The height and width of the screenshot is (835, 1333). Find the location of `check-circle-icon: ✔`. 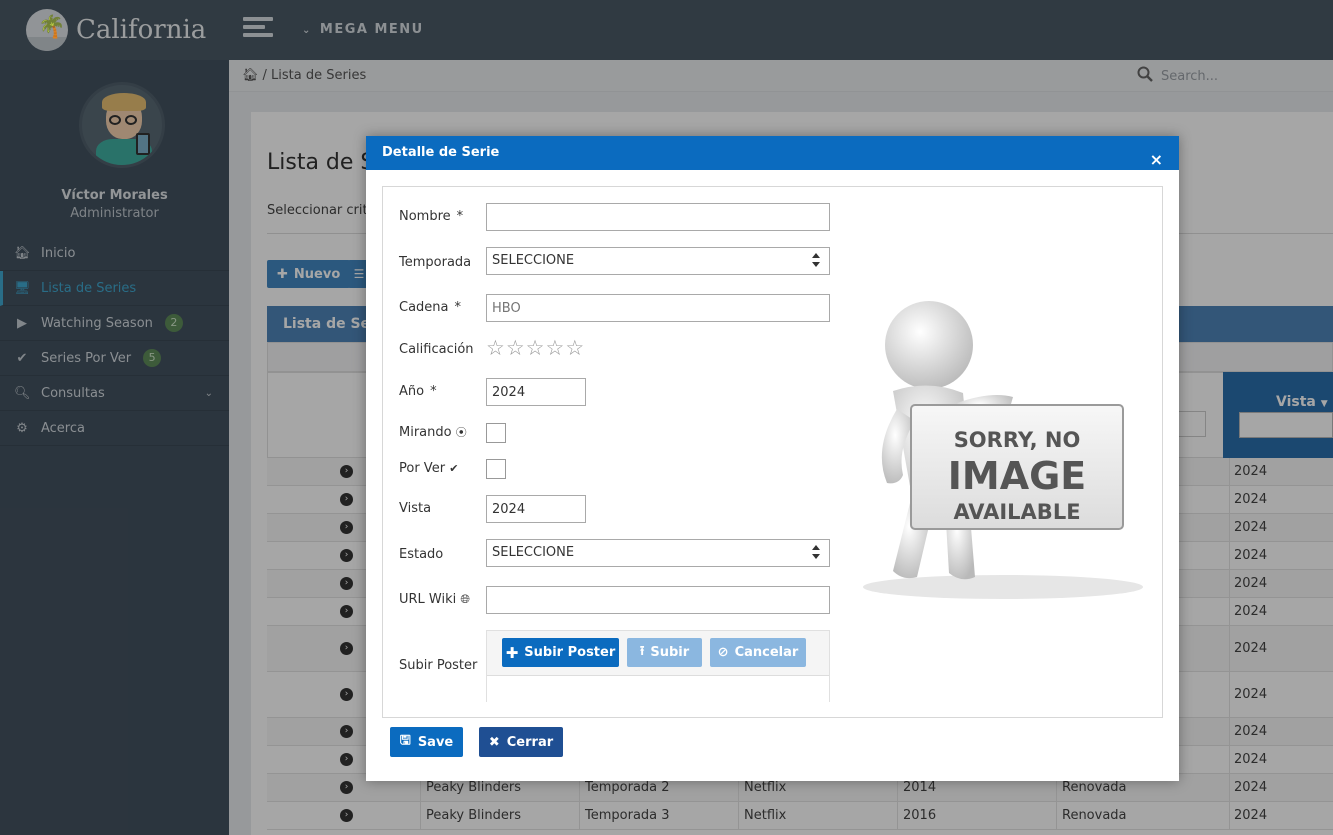

check-circle-icon: ✔ is located at coordinates (454, 468).